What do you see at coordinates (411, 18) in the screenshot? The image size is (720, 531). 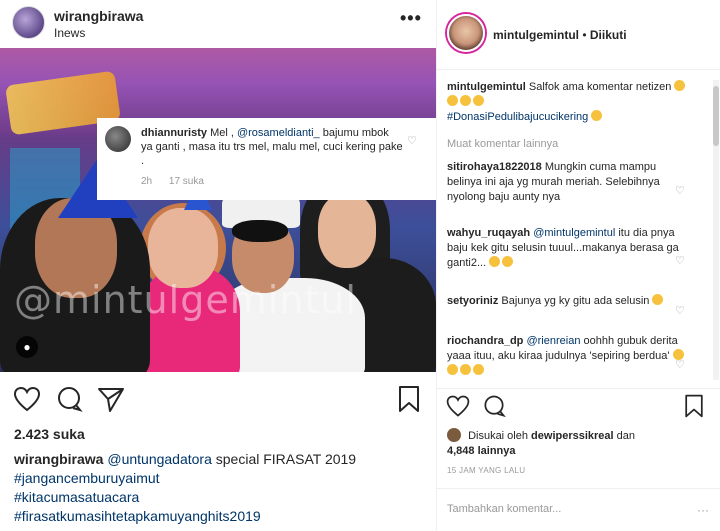 I see `more-options-icon: •••` at bounding box center [411, 18].